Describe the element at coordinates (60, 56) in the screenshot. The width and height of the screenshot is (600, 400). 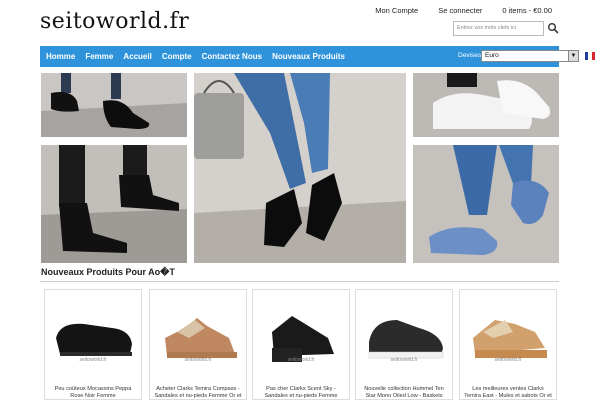
I see `nav-item-homme: Homme` at that location.